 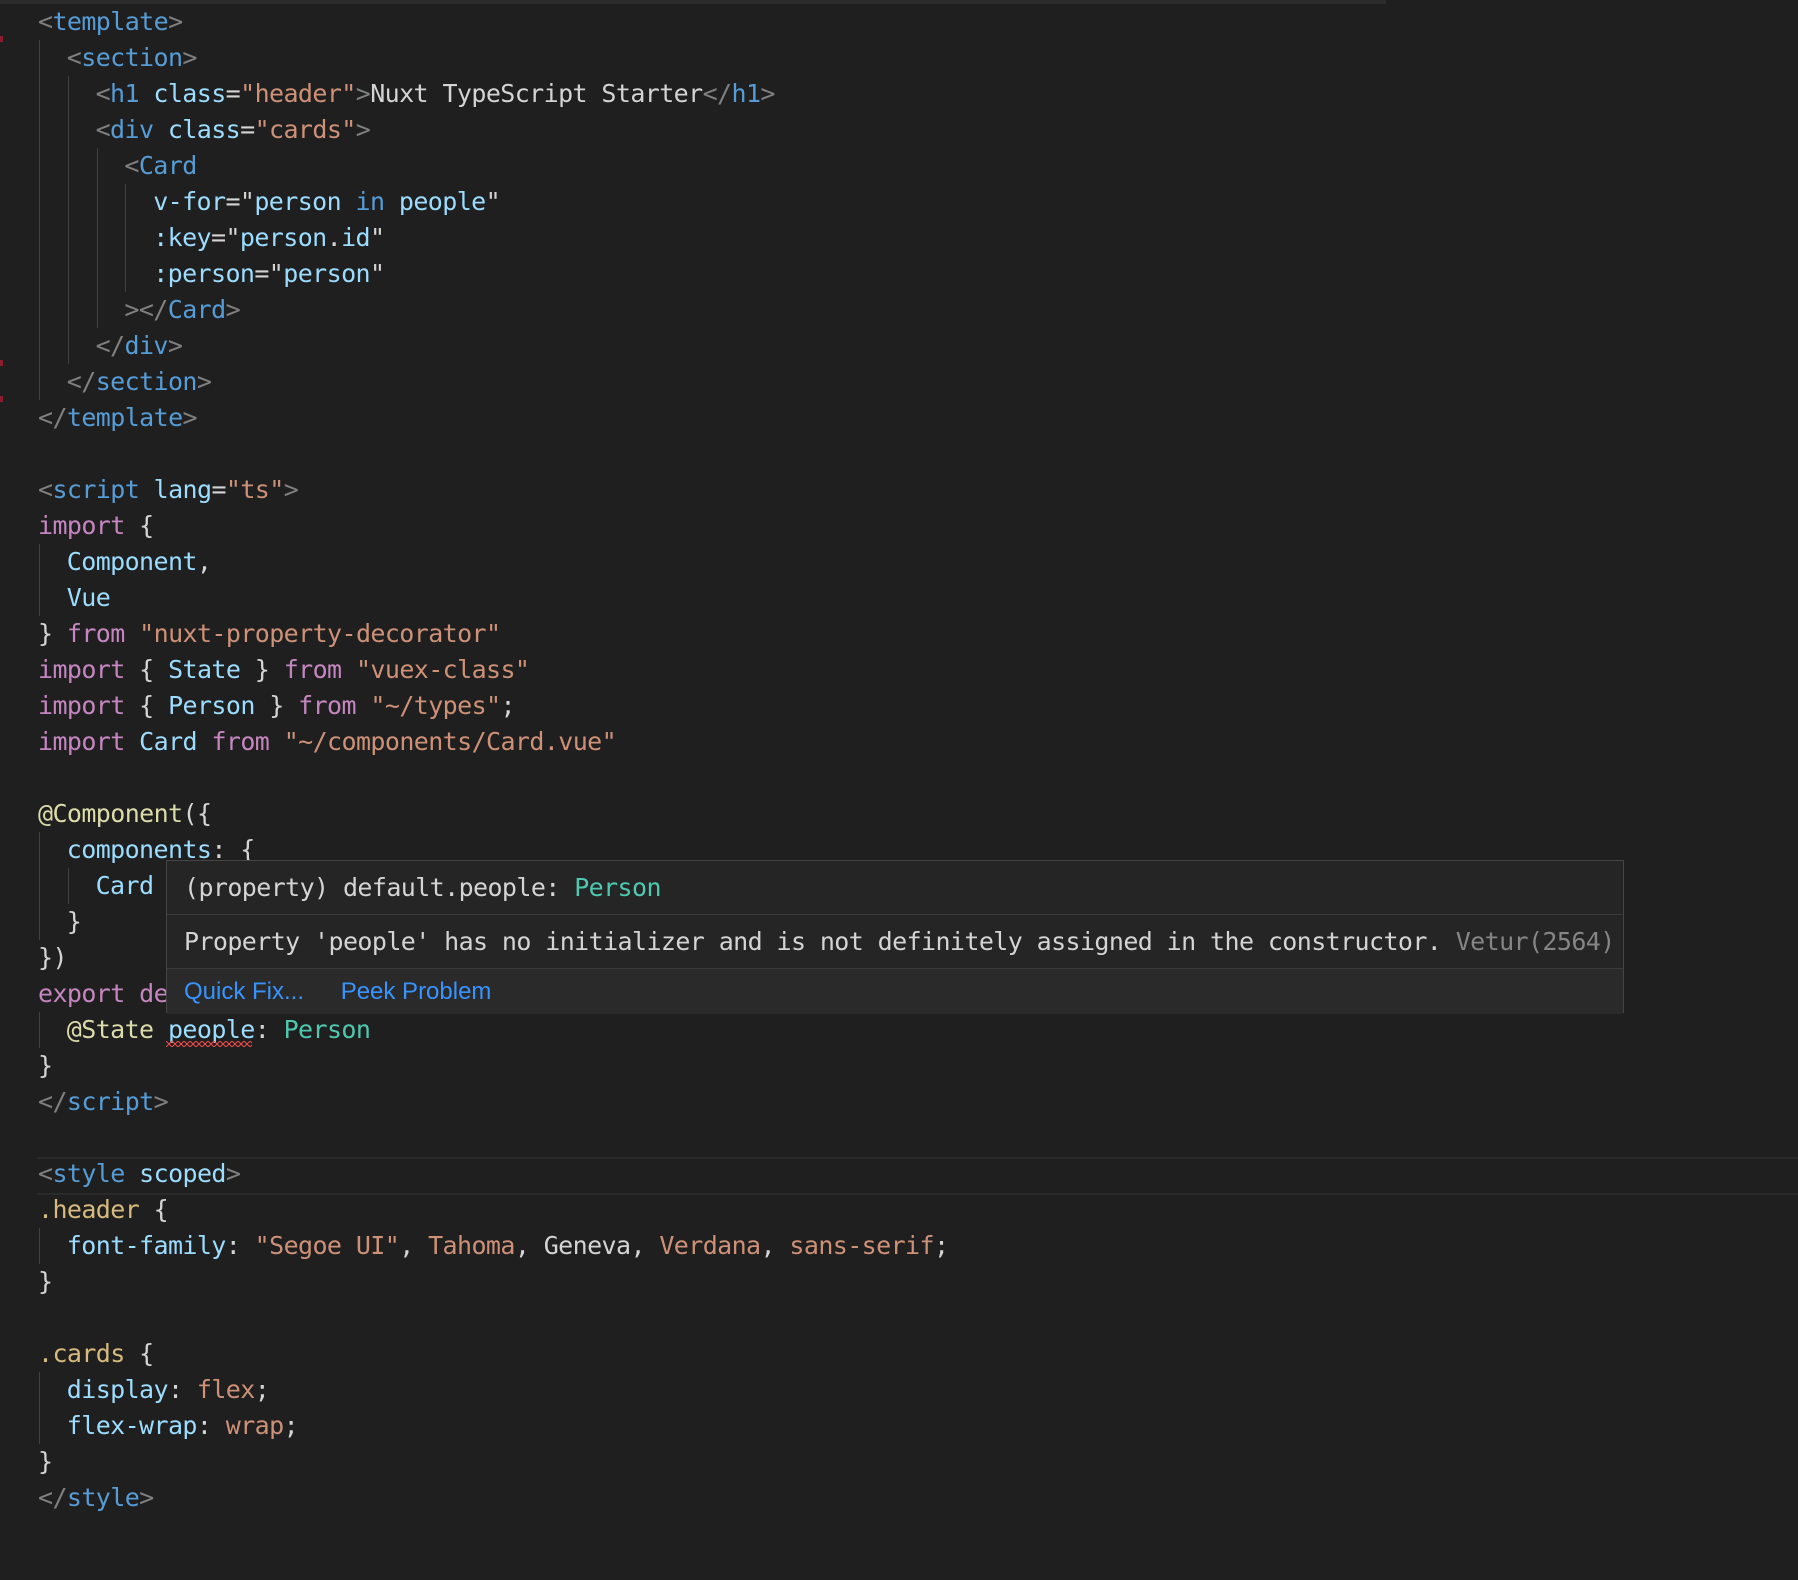 I want to click on code-token: =", so click(x=226, y=237).